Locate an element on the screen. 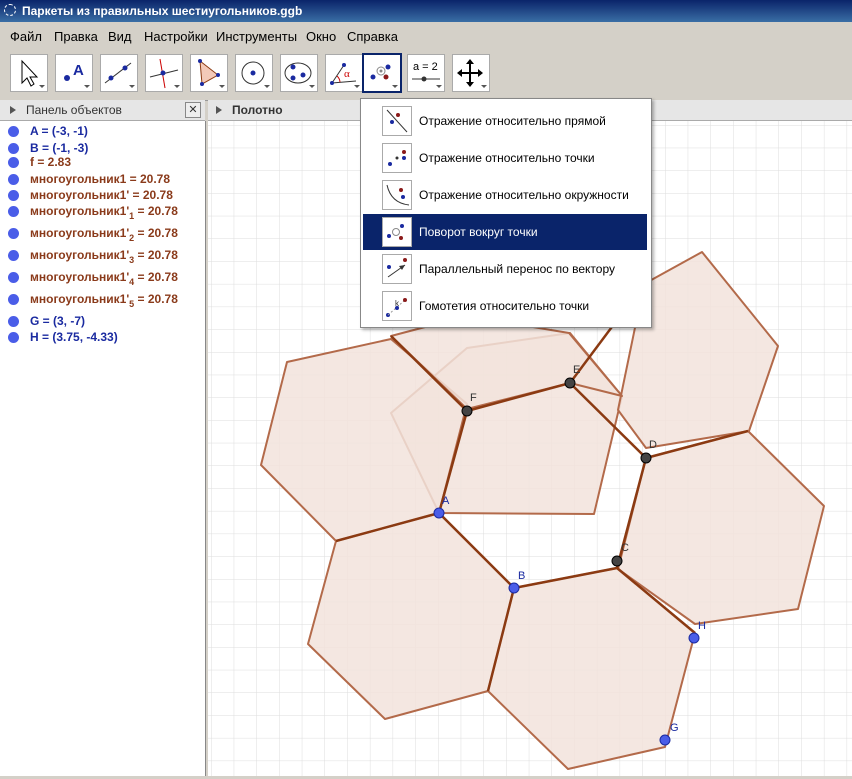 The height and width of the screenshot is (779, 852). reflect-line-item: Отражение относительно прямой is located at coordinates (505, 121).